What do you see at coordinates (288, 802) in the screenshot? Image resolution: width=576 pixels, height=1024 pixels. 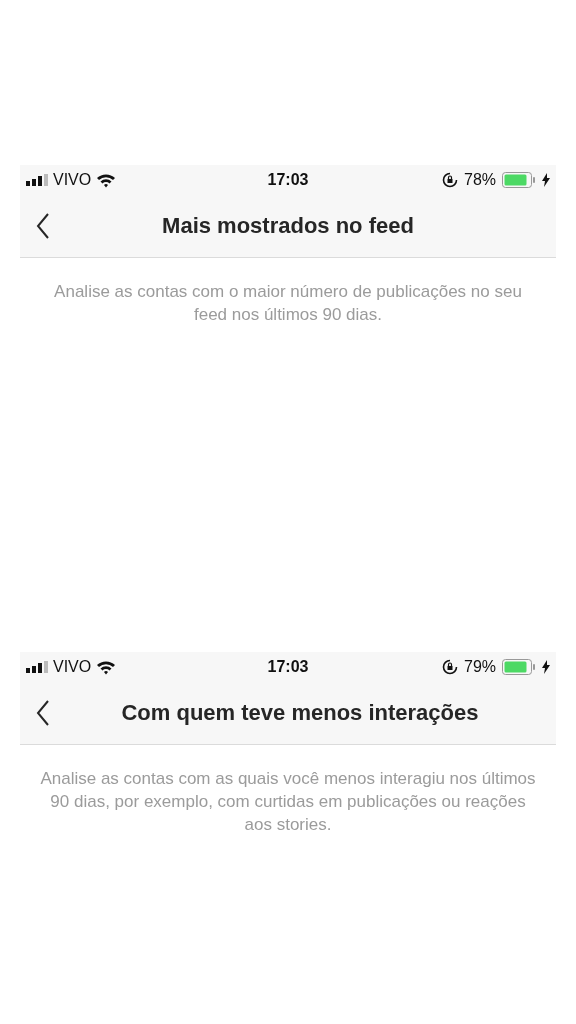 I see `description-text: Analise as contas com as quais você menos interagiu nos últimos 90 dias, por exemplo, com curtidas em publicações ou reações aos stories.` at bounding box center [288, 802].